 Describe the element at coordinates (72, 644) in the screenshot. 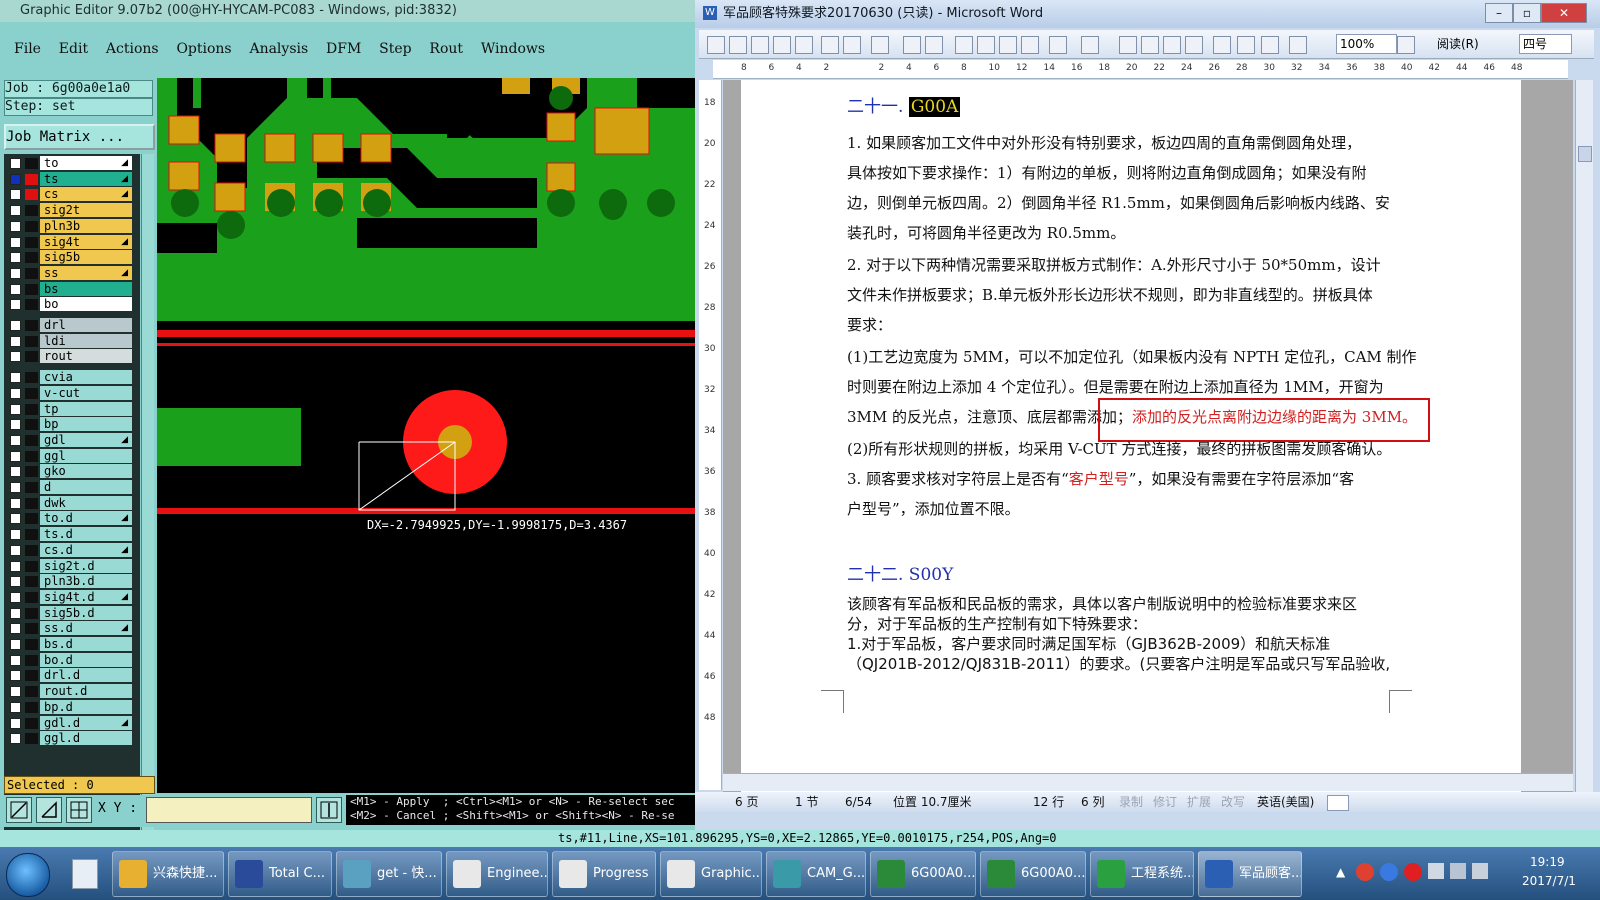

I see `layer-row: bs.d` at that location.